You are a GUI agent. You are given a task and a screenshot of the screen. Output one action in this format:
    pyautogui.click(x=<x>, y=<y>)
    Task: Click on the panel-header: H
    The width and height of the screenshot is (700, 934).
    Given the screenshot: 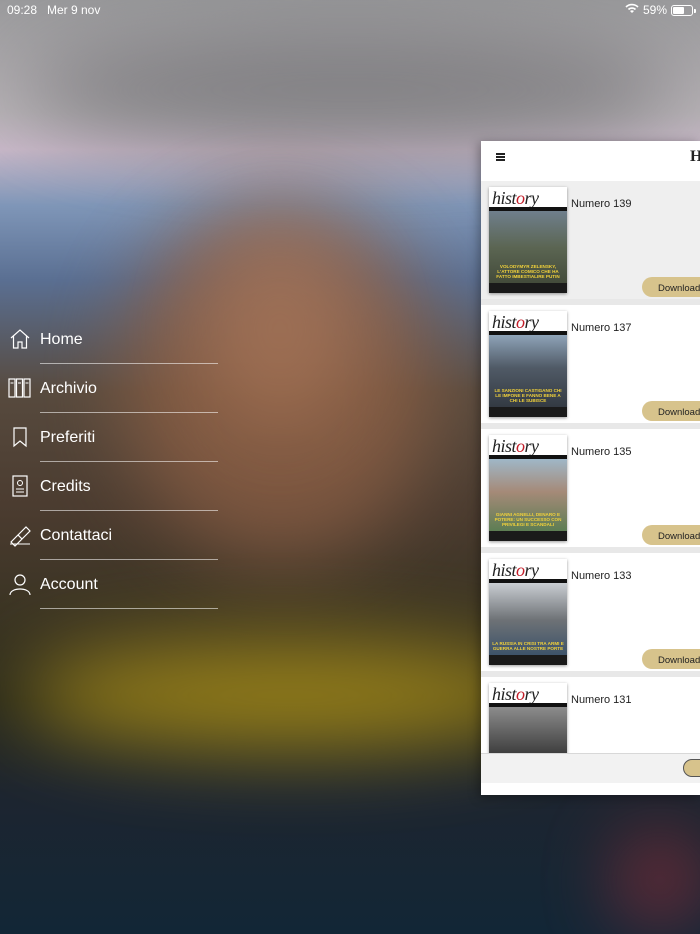 What is the action you would take?
    pyautogui.click(x=590, y=161)
    